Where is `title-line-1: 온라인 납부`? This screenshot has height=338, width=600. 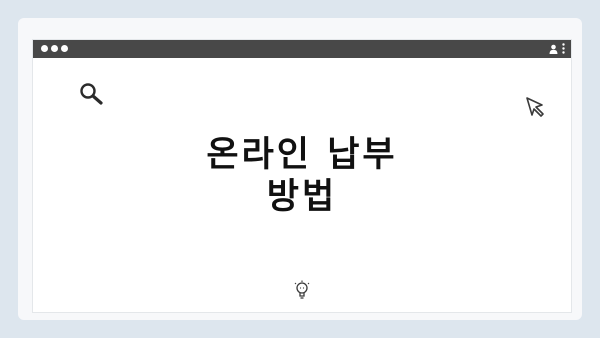
title-line-1: 온라인 납부 is located at coordinates (302, 155).